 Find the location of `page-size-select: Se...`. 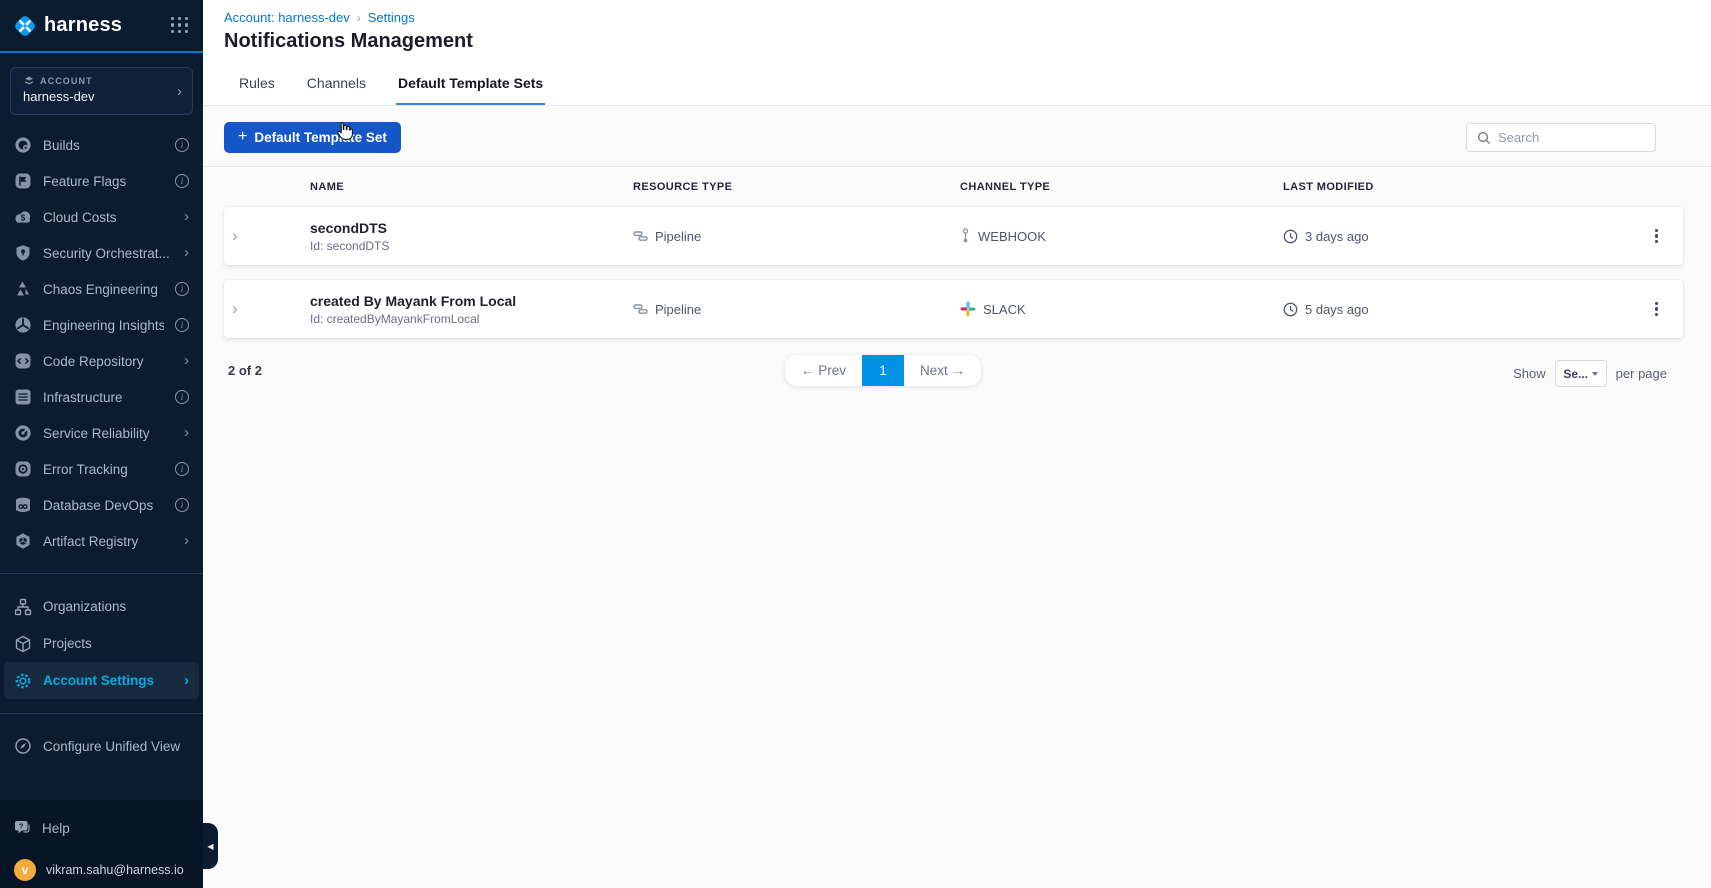

page-size-select: Se... is located at coordinates (1580, 373).